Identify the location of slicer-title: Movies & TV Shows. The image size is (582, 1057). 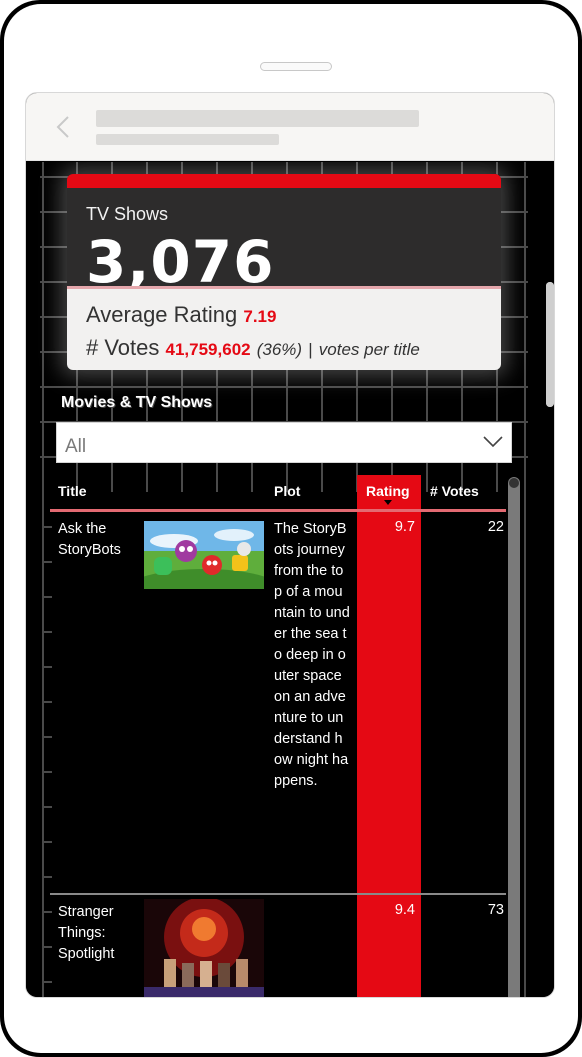
(137, 402).